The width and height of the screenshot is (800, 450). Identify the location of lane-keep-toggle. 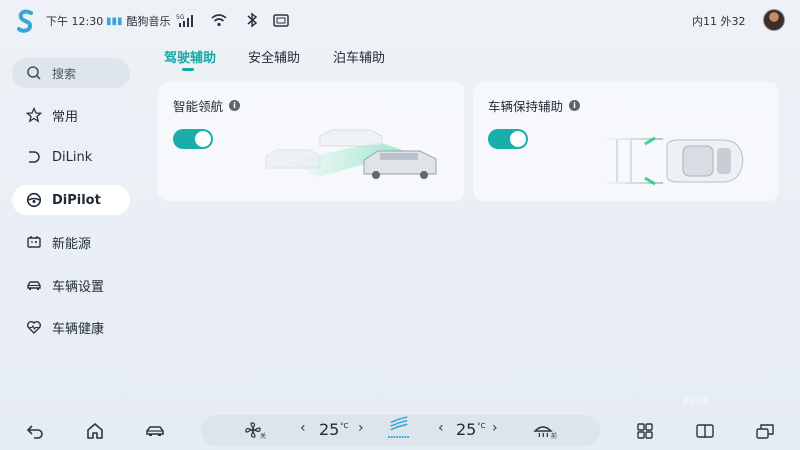
(508, 139).